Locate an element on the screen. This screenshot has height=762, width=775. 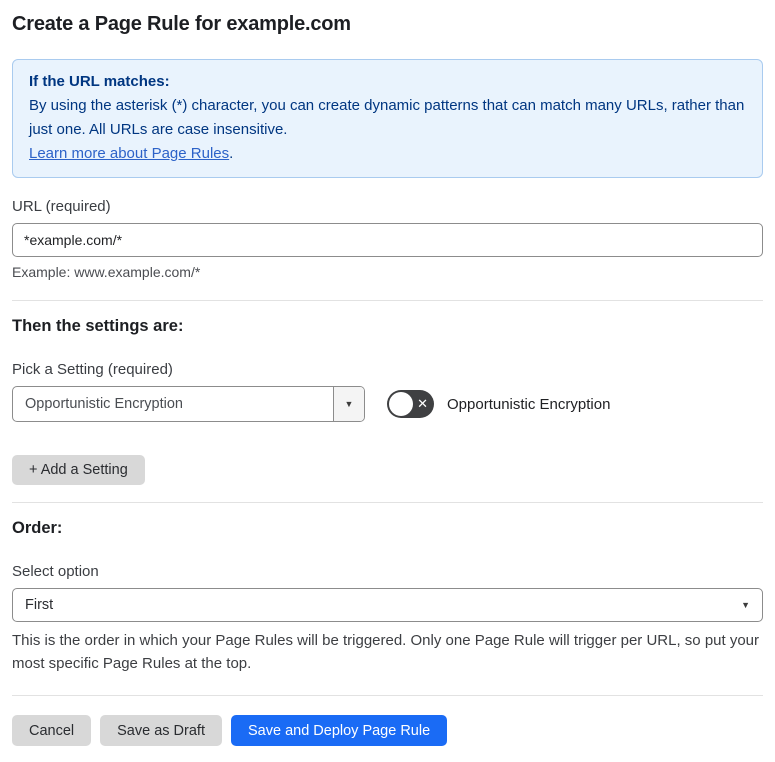
order-select: First ▼ is located at coordinates (387, 605).